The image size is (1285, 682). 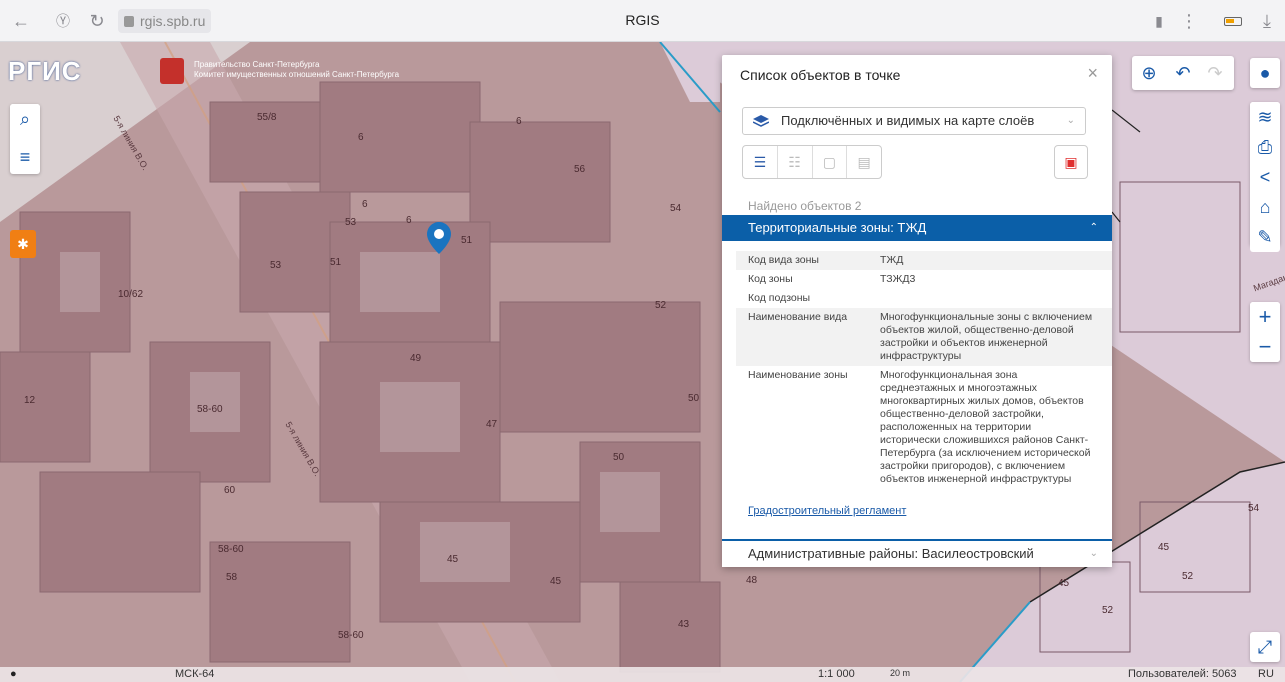 What do you see at coordinates (924, 260) in the screenshot?
I see `table-row: Код вида зоны ТЖД` at bounding box center [924, 260].